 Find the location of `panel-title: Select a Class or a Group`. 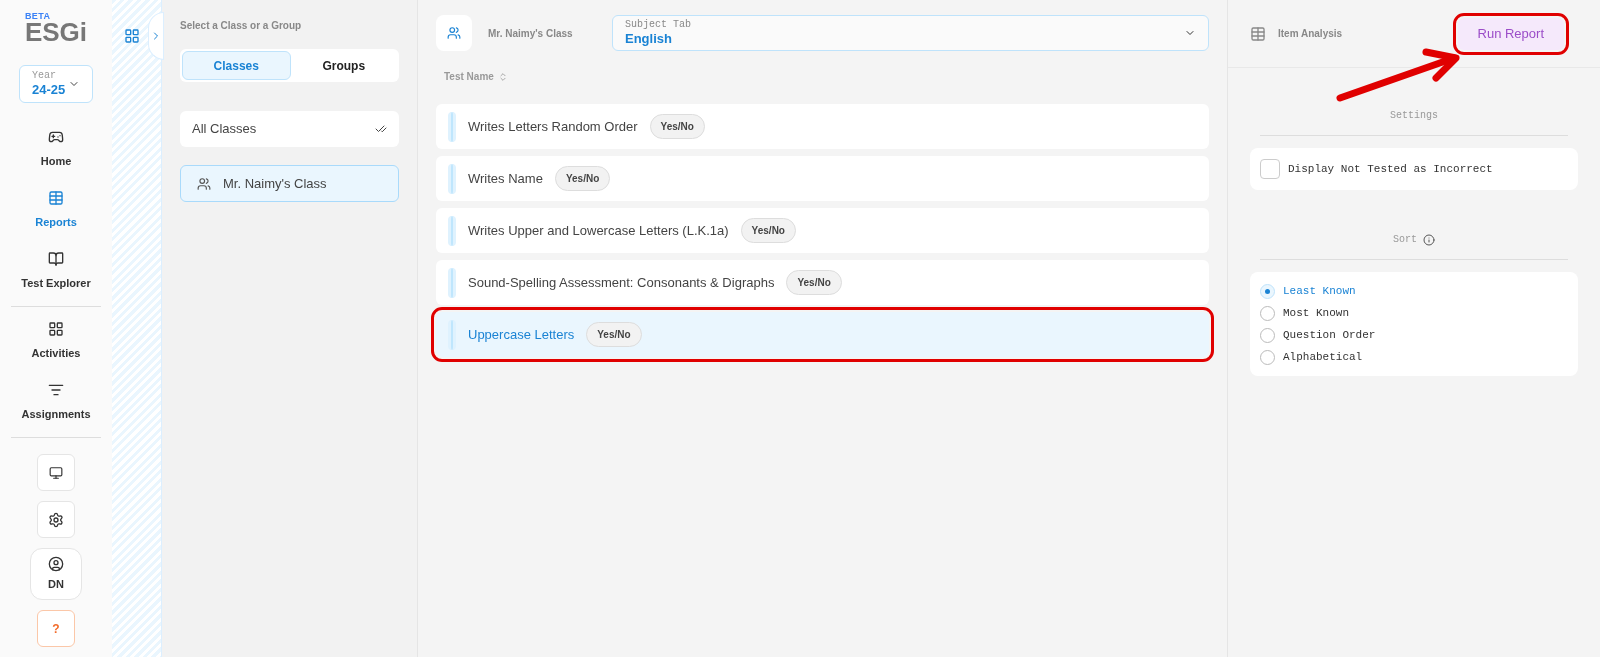

panel-title: Select a Class or a Group is located at coordinates (241, 26).